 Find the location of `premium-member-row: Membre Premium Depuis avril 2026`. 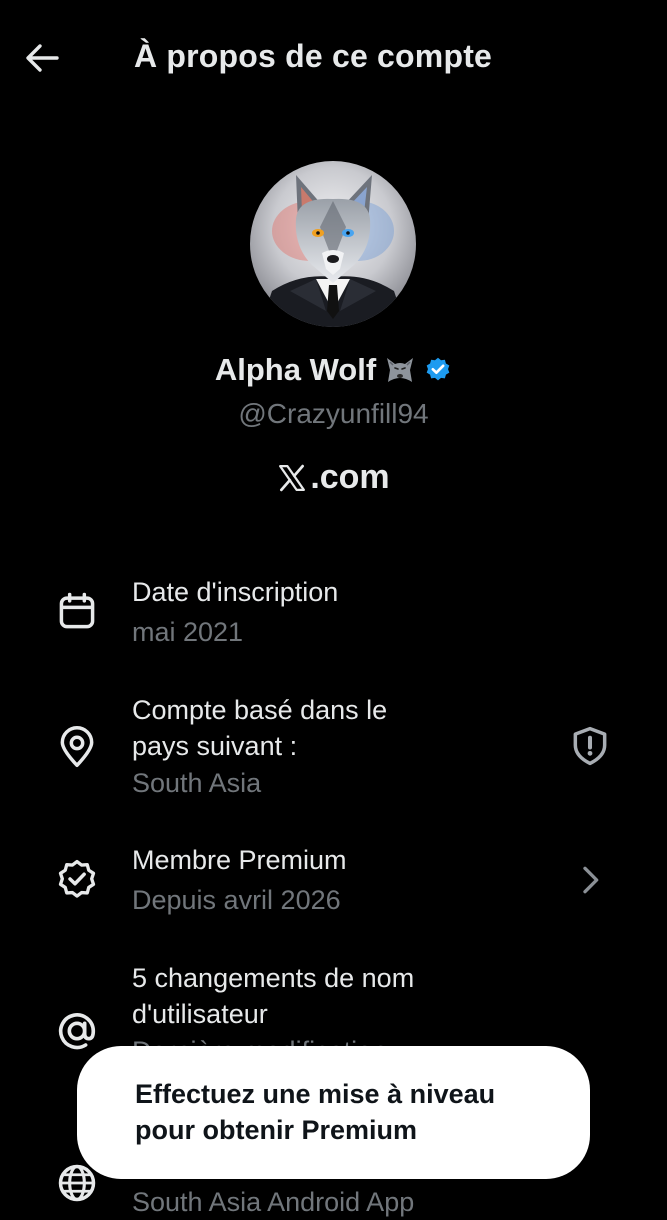

premium-member-row: Membre Premium Depuis avril 2026 is located at coordinates (333, 883).